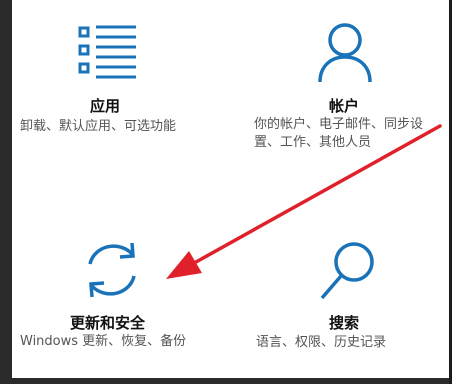 This screenshot has width=452, height=384. What do you see at coordinates (344, 106) in the screenshot?
I see `tile-accounts-title: 帐户` at bounding box center [344, 106].